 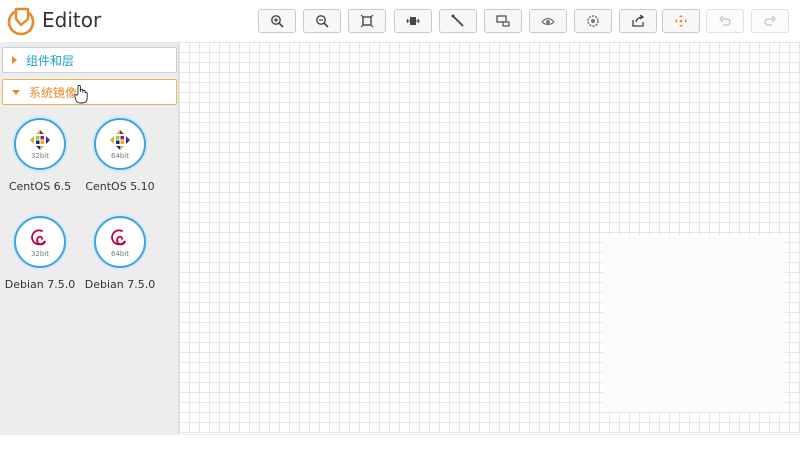 What do you see at coordinates (50, 60) in the screenshot?
I see `panel-label: 组件和层` at bounding box center [50, 60].